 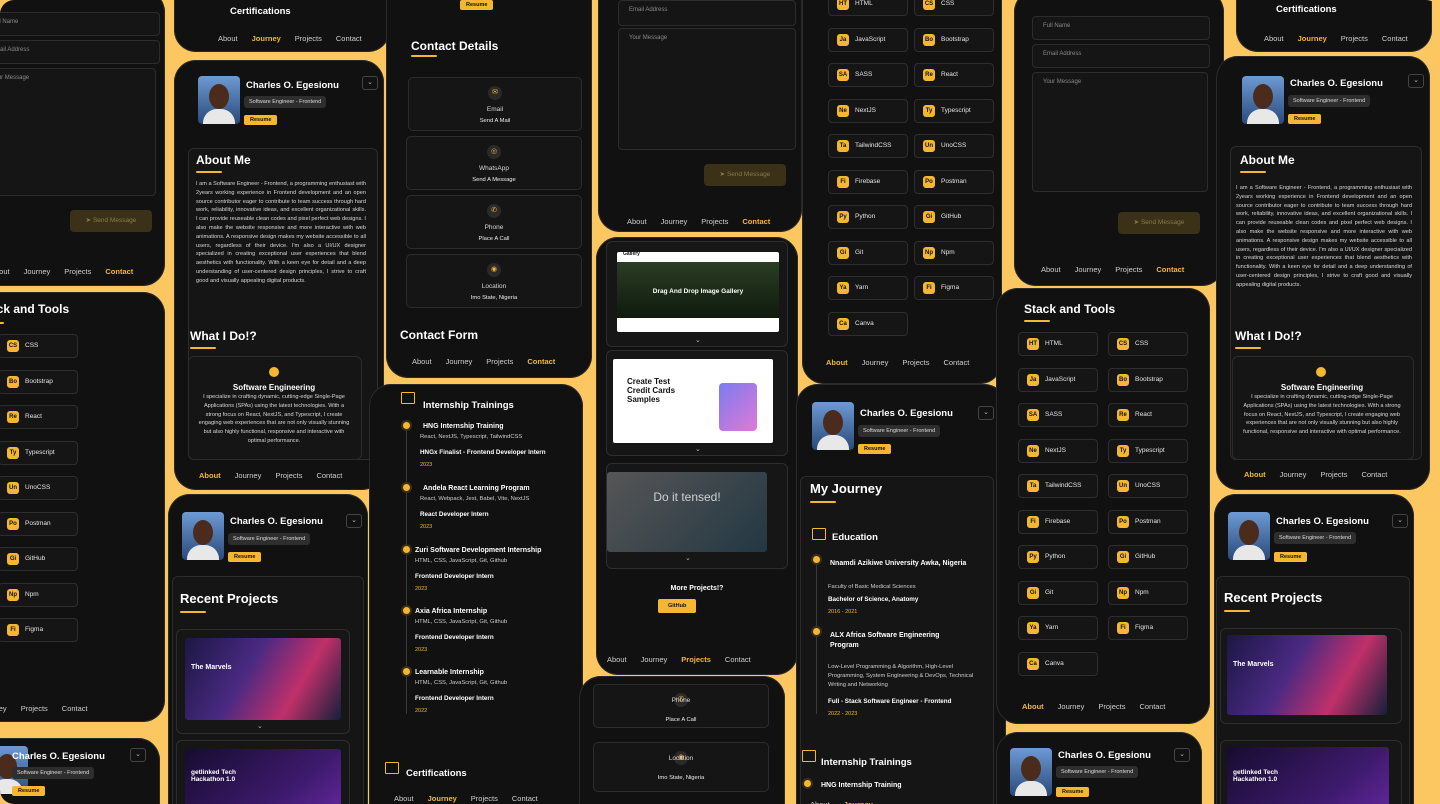 I want to click on project-card-gallery: Gallery Drag And Drop Image Gallery ⌄, so click(x=697, y=294).